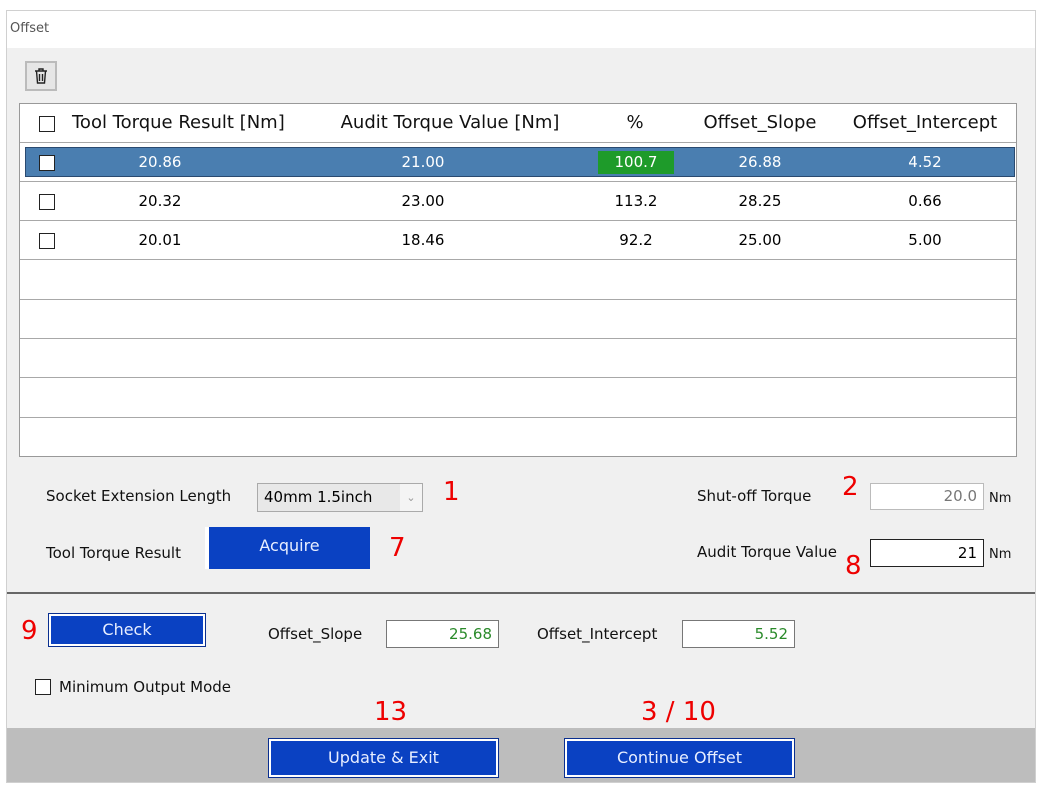  I want to click on audit-torque-field: 21, so click(927, 553).